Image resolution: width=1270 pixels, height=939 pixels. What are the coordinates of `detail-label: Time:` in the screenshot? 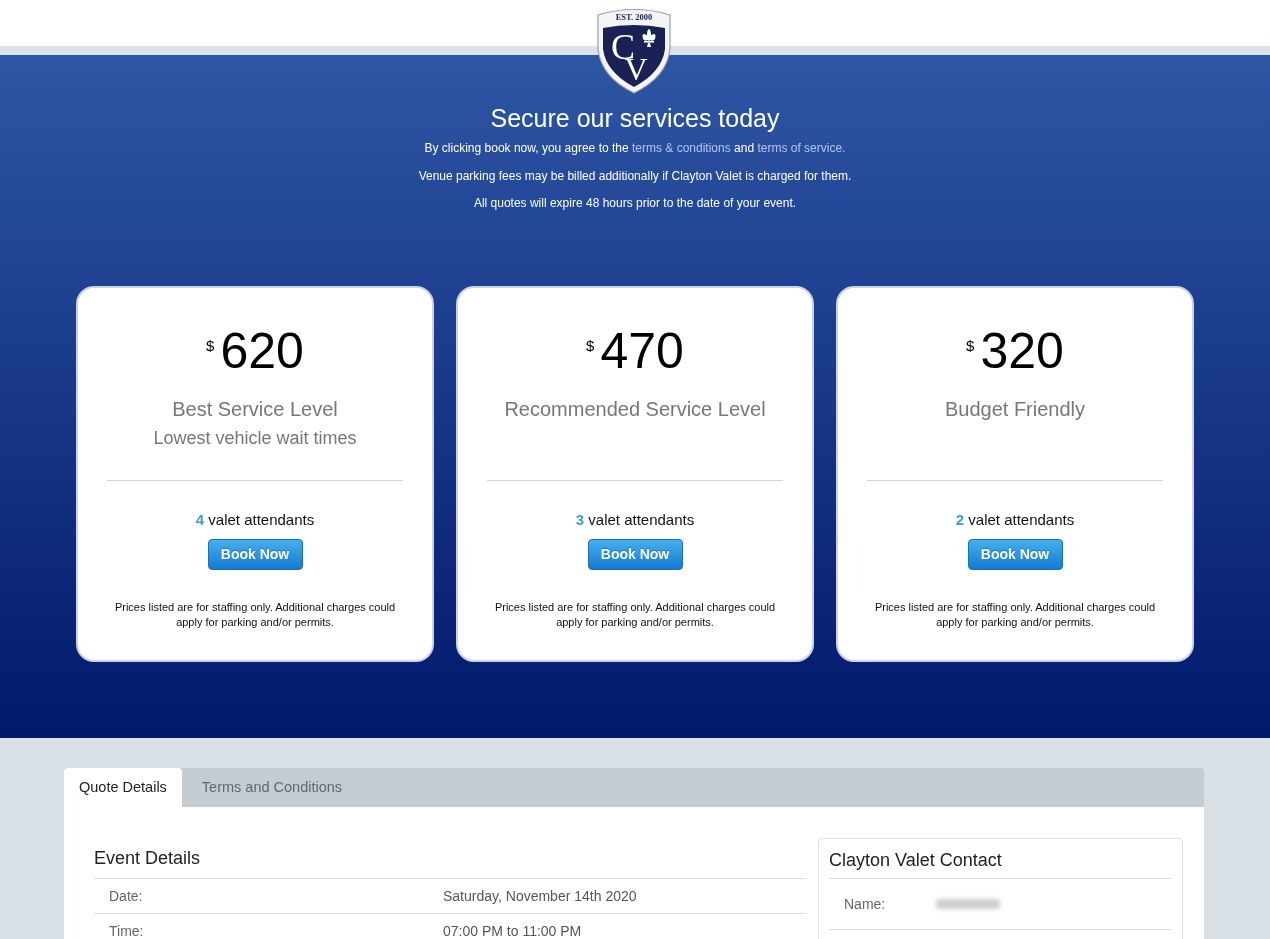 It's located at (126, 930).